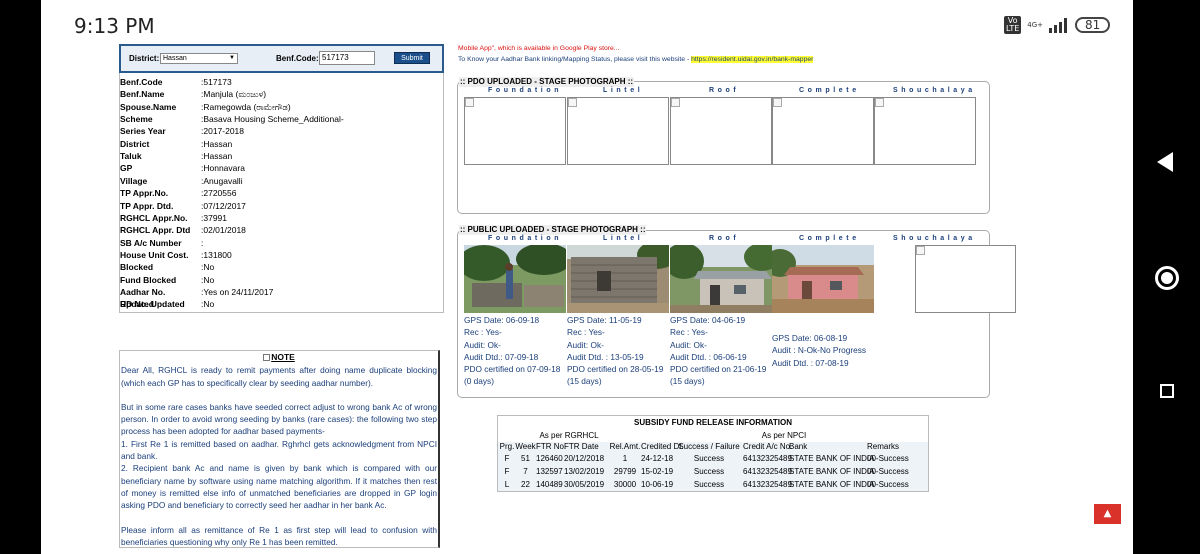 Image resolution: width=1200 pixels, height=554 pixels. I want to click on benf-row-key: Blocked, so click(137, 267).